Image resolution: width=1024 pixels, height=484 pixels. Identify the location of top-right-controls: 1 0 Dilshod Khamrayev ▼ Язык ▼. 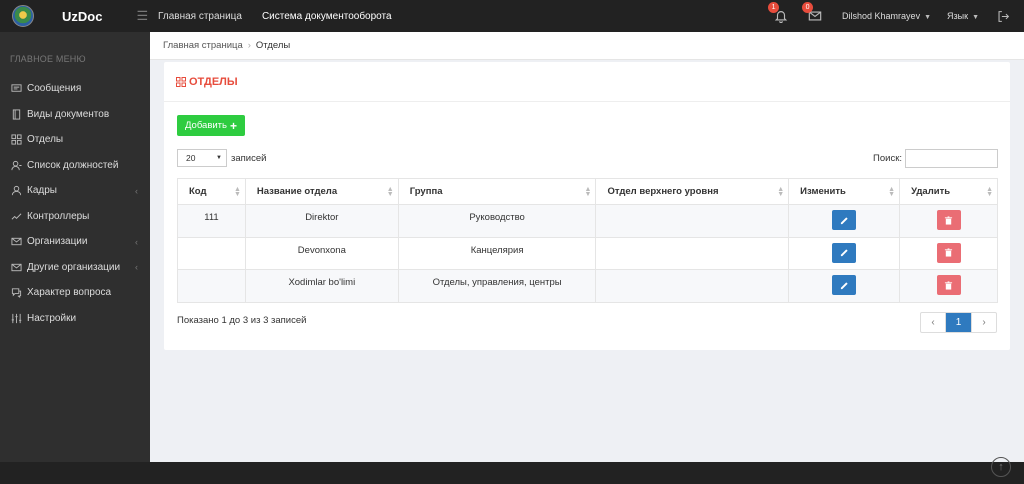
(896, 13).